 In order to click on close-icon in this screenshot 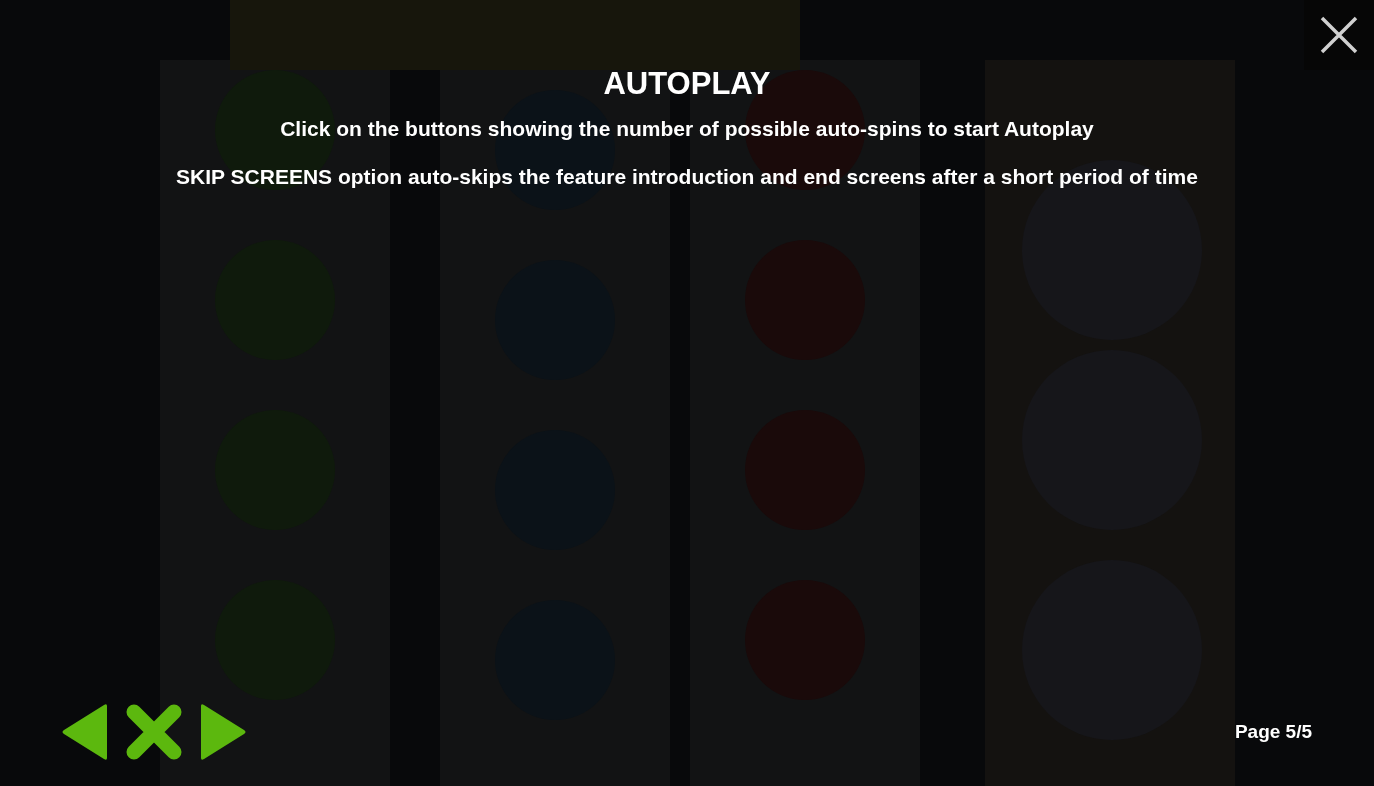, I will do `click(1339, 35)`.